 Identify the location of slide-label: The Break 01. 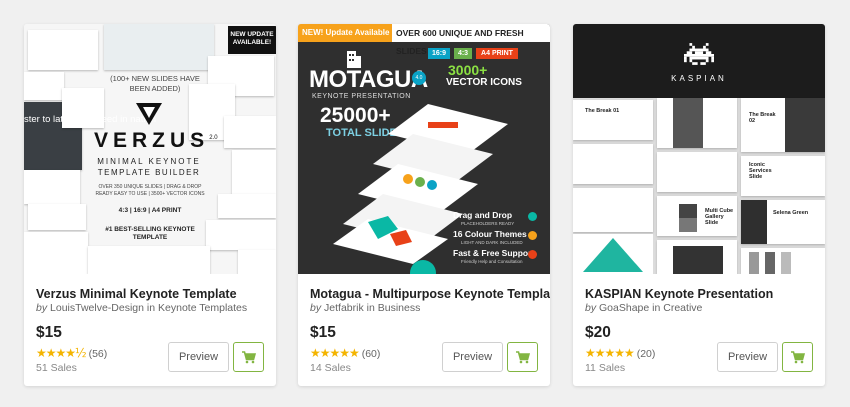
(602, 111).